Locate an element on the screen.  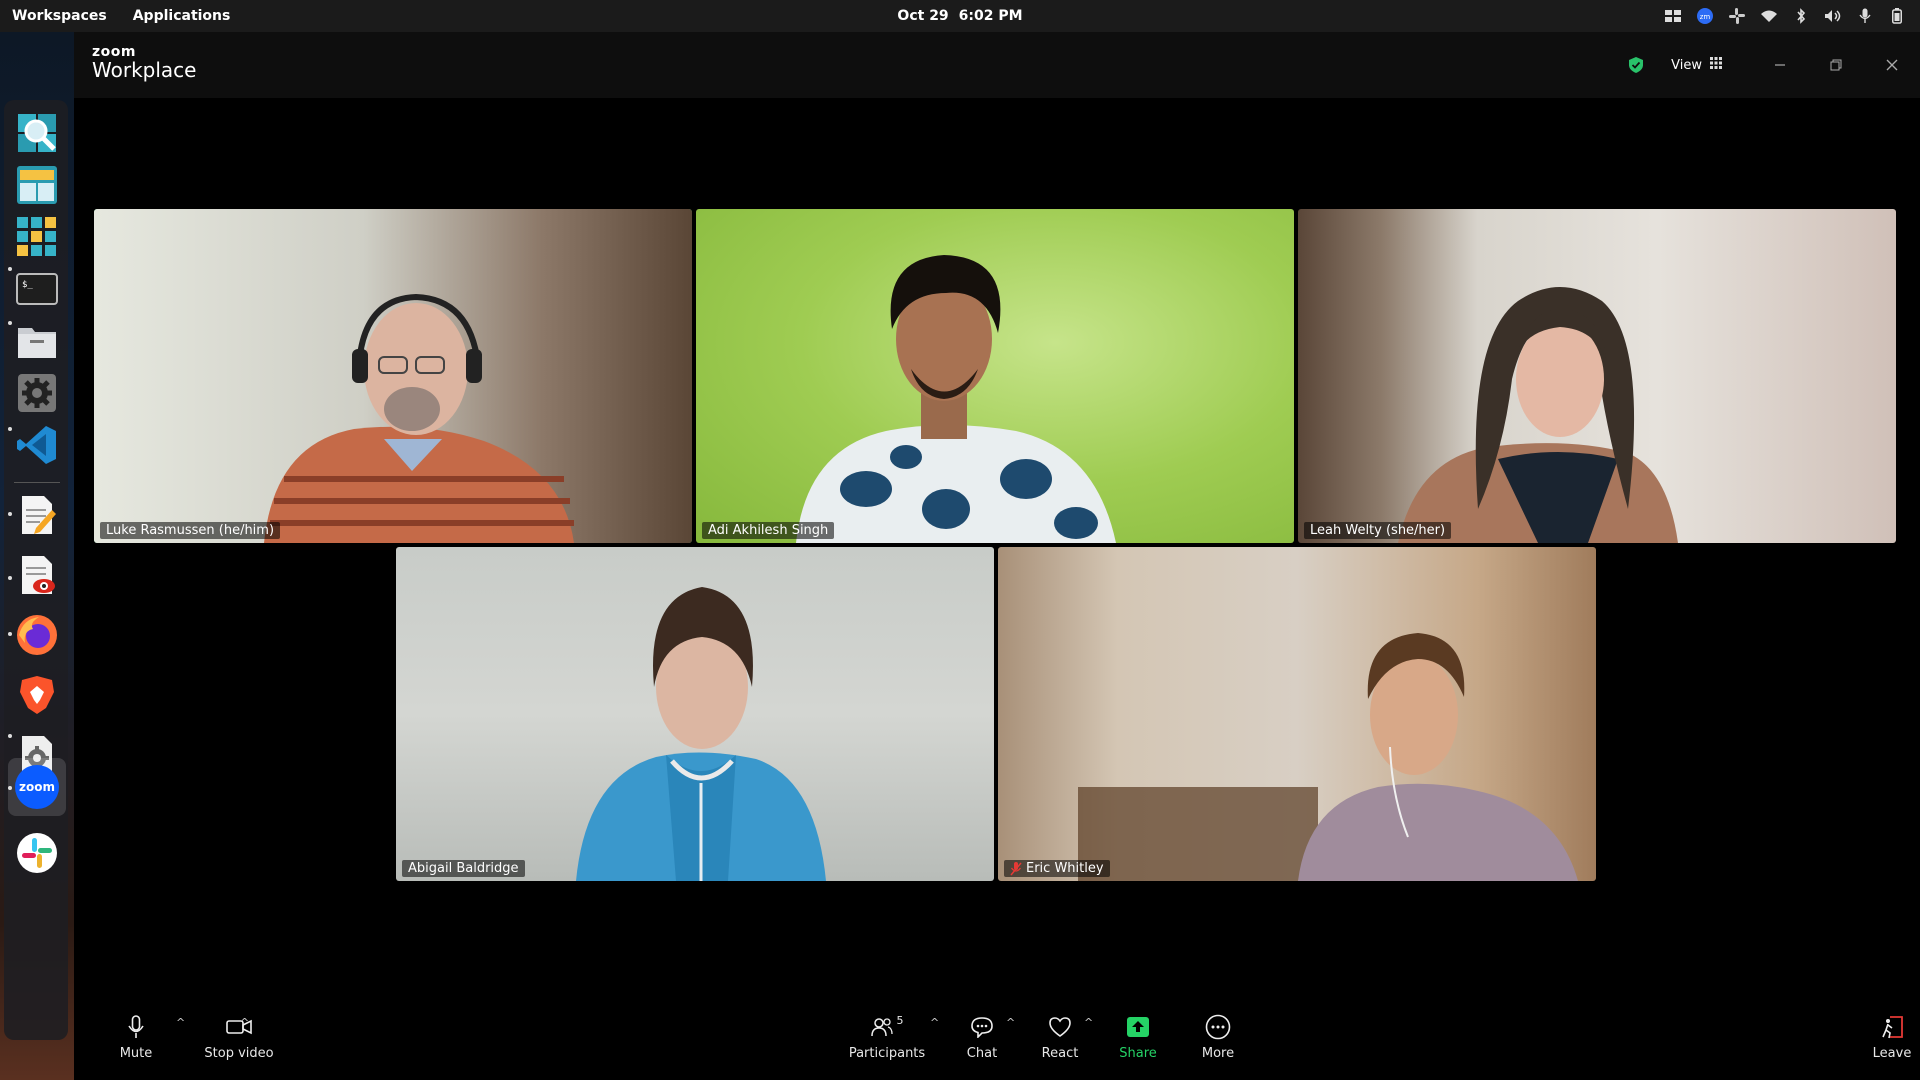
restore-button is located at coordinates (1836, 65).